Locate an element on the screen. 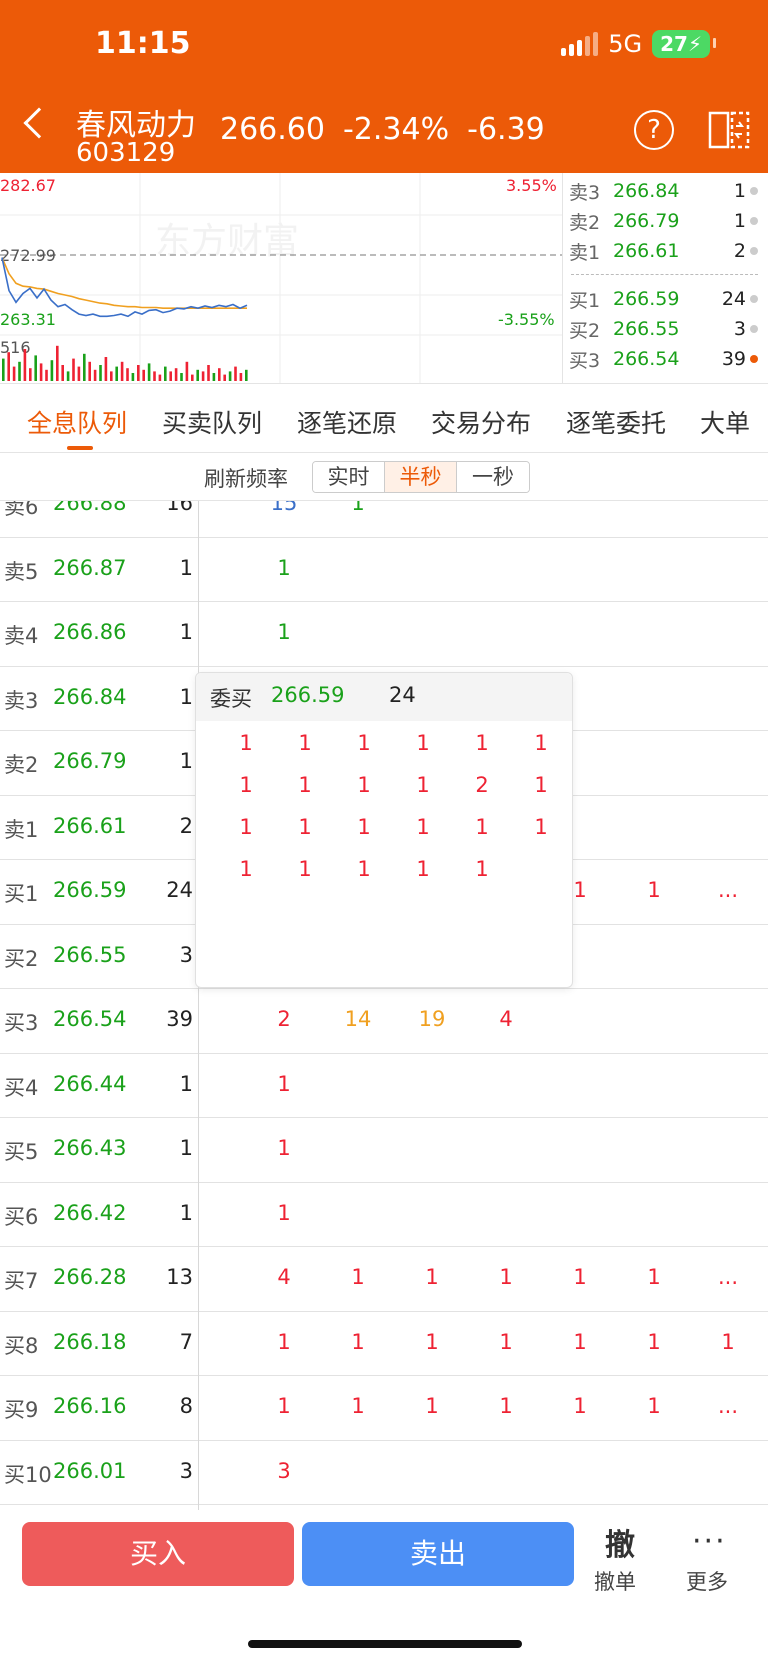 This screenshot has width=768, height=1662. switch-layout-icon is located at coordinates (729, 130).